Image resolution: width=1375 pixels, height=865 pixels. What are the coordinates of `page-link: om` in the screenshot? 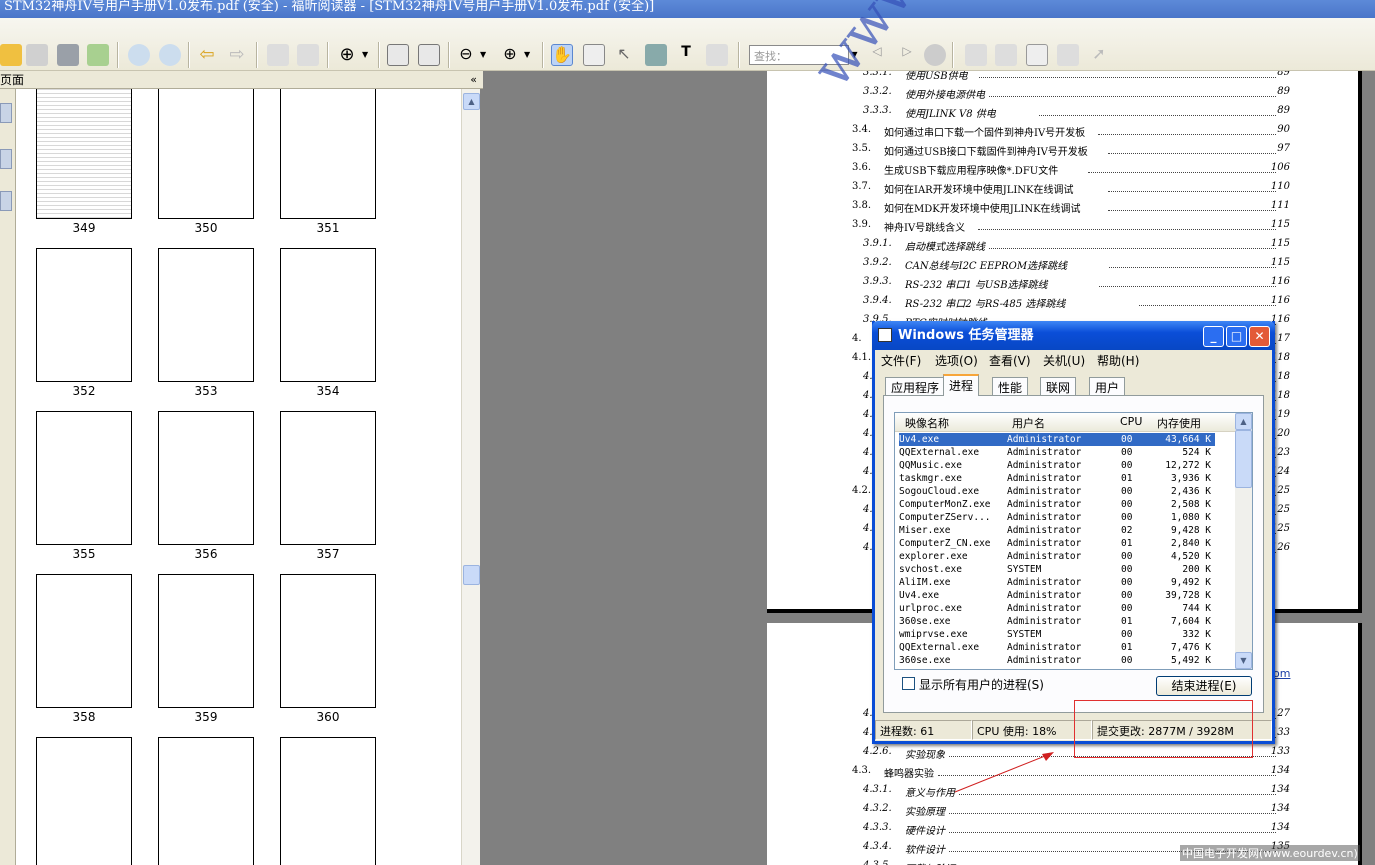 It's located at (1281, 673).